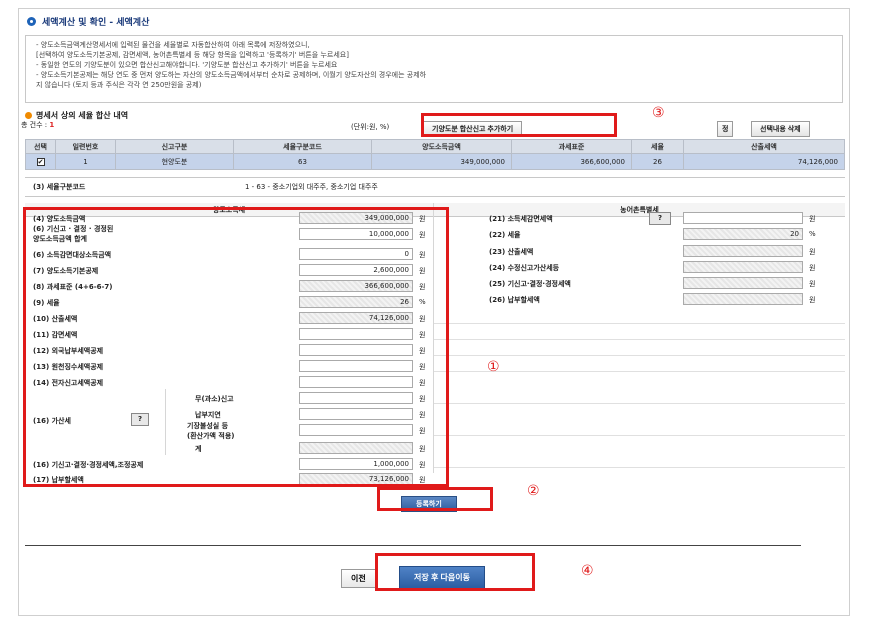 Image resolution: width=875 pixels, height=628 pixels. What do you see at coordinates (812, 234) in the screenshot?
I see `unit-text: %` at bounding box center [812, 234].